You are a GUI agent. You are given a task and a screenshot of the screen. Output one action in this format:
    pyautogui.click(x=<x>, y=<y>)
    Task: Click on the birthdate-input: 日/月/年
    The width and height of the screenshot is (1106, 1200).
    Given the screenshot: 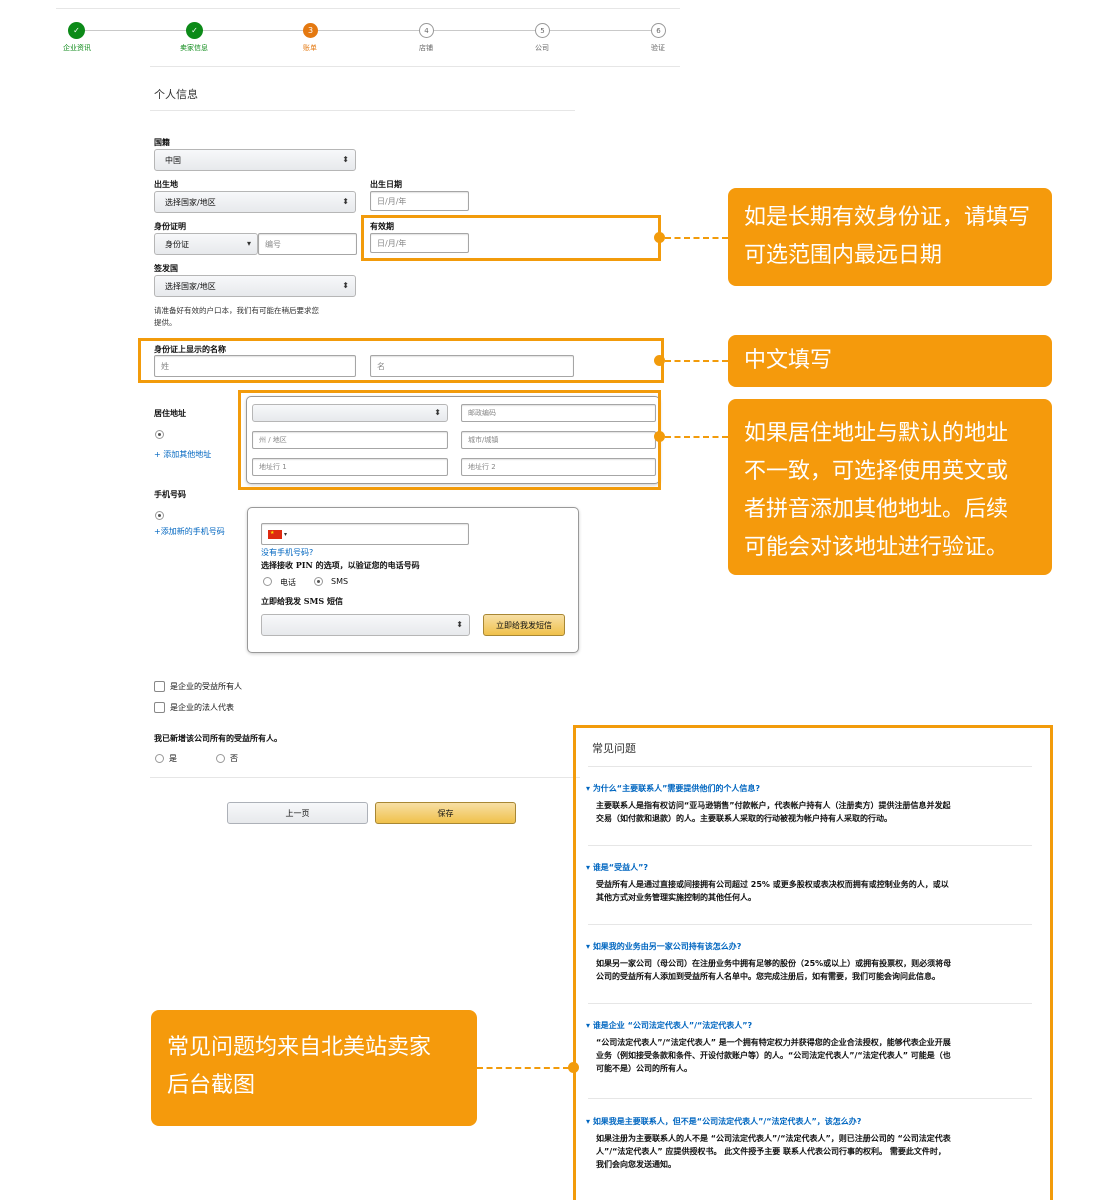 What is the action you would take?
    pyautogui.click(x=419, y=201)
    